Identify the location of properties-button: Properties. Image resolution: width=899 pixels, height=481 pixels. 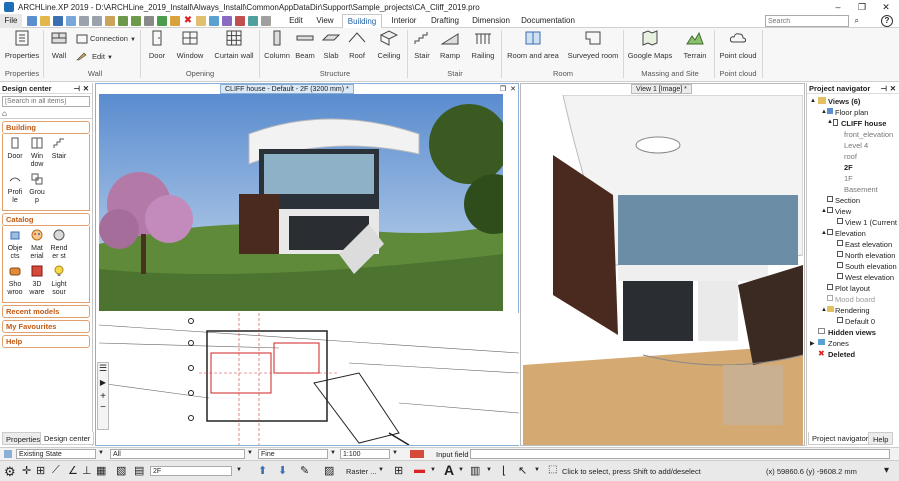
(22, 45).